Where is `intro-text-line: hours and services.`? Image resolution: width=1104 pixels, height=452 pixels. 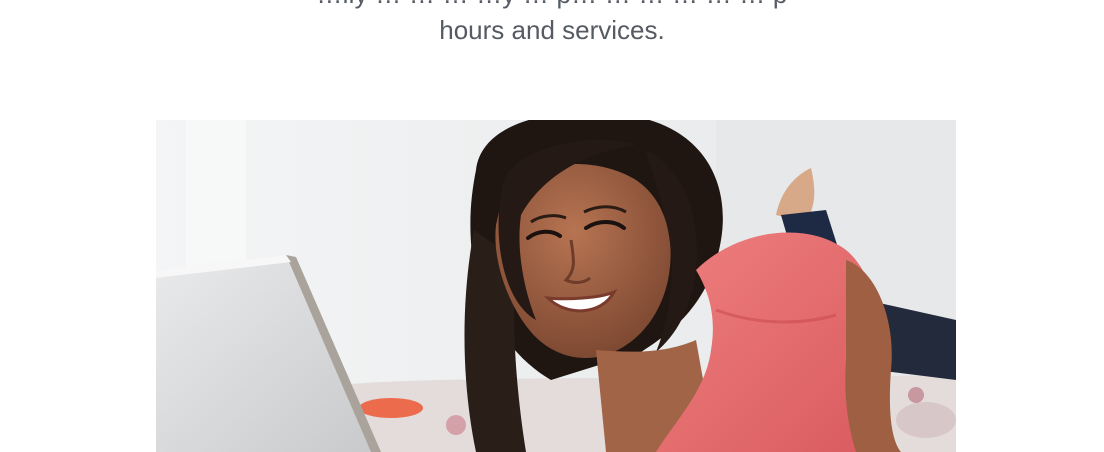
intro-text-line: hours and services. is located at coordinates (552, 30).